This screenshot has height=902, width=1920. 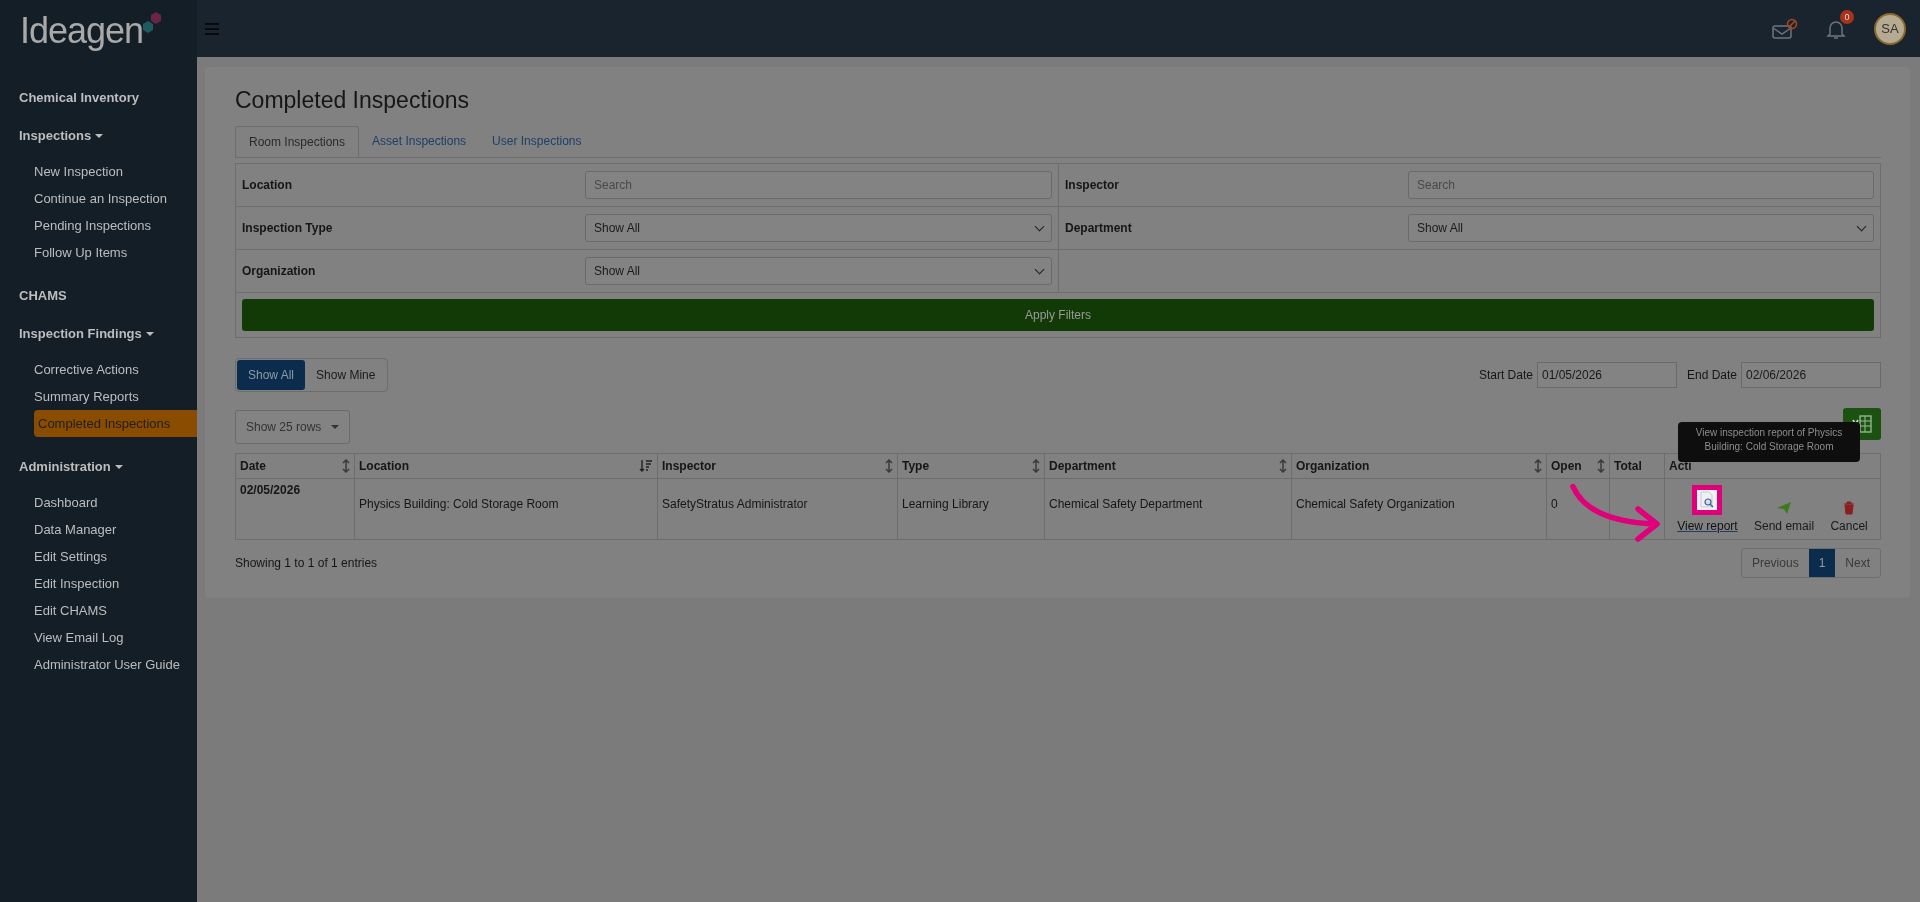 I want to click on filter-label: Inspection Type, so click(x=288, y=228).